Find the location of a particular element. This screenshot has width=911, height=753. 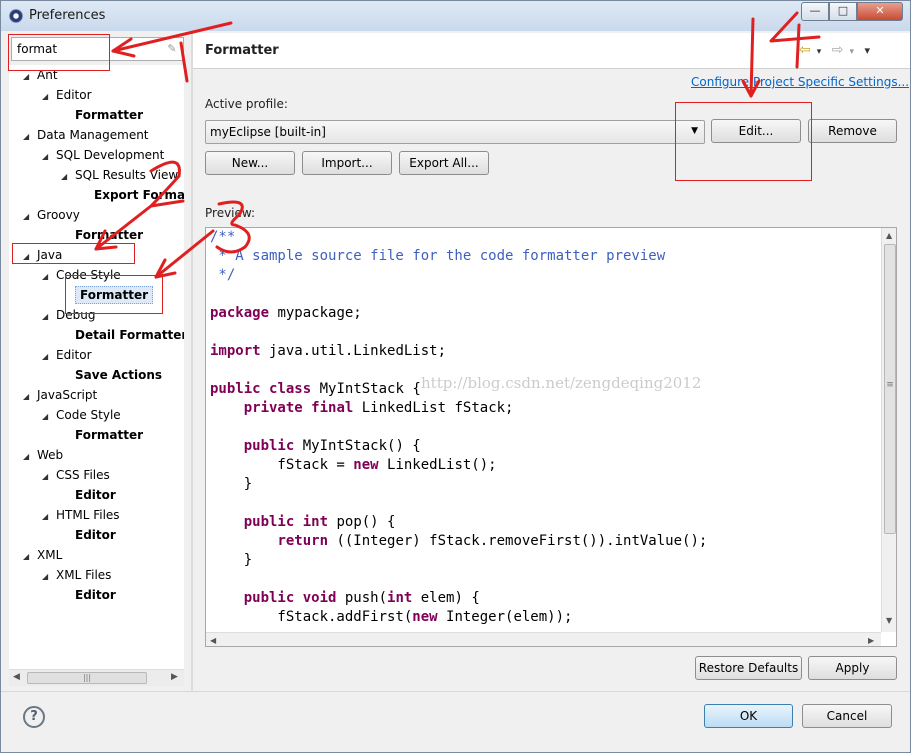

tree-item: ◢ JavaScript is located at coordinates (60, 395).